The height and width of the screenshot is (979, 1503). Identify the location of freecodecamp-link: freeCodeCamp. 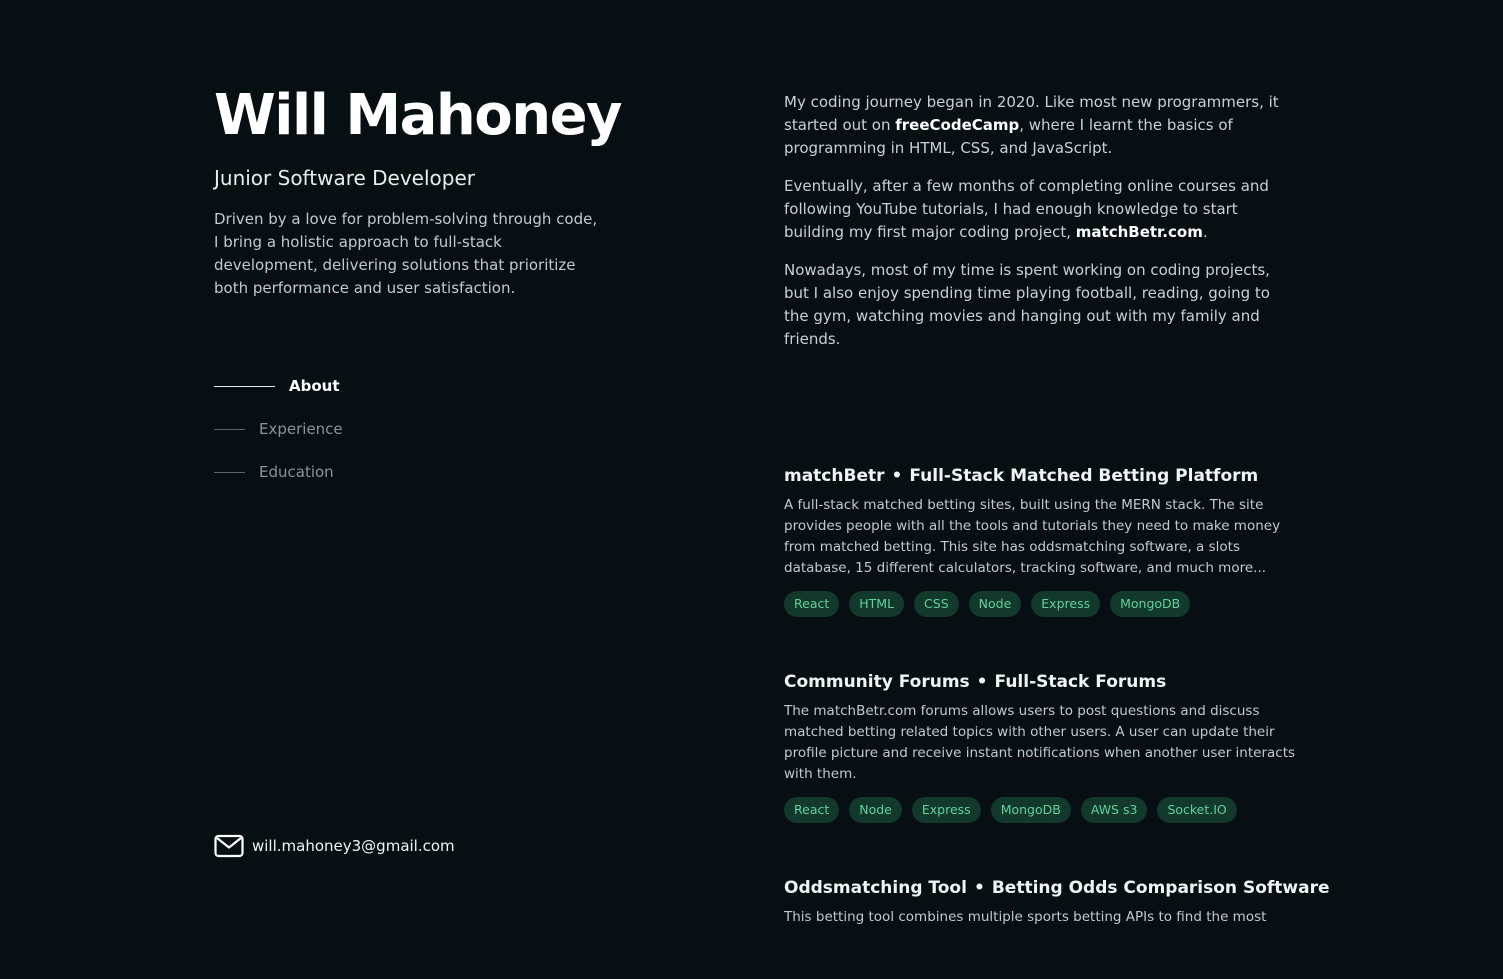
(957, 125).